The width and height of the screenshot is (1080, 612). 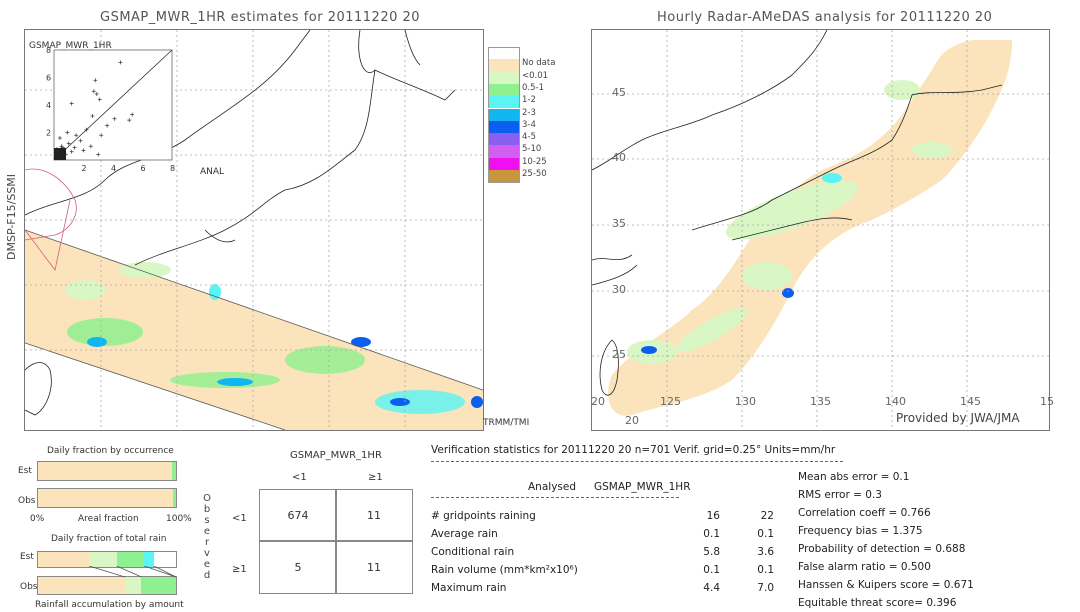 What do you see at coordinates (298, 515) in the screenshot?
I see `contingency-cell: 674` at bounding box center [298, 515].